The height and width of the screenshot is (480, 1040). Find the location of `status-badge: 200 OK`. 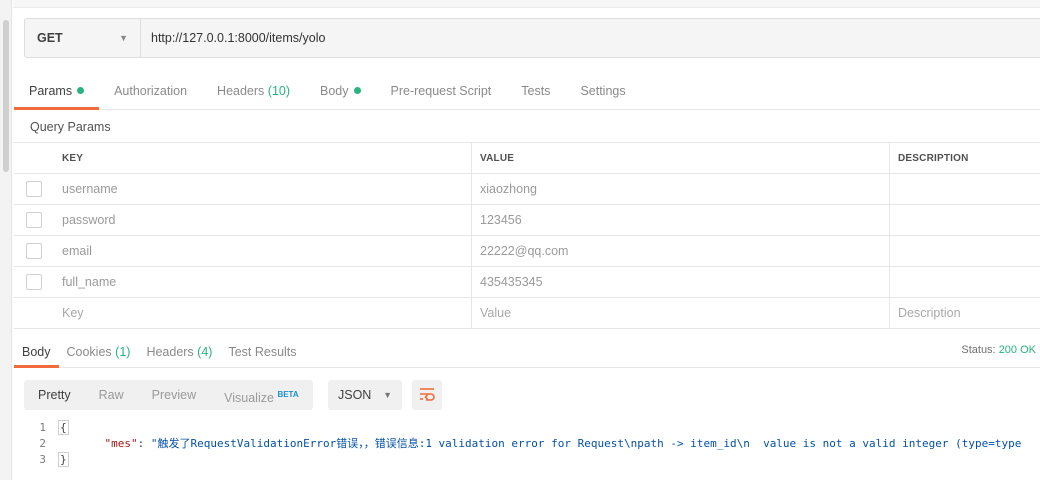

status-badge: 200 OK is located at coordinates (1017, 350).